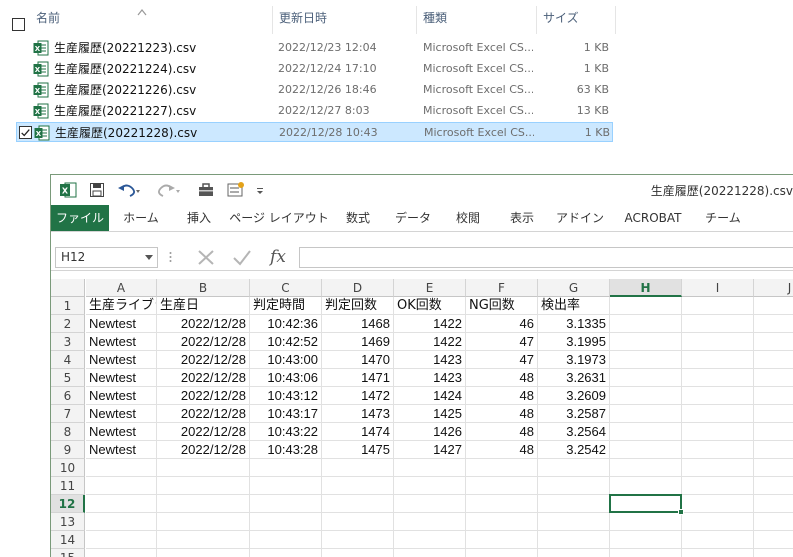  What do you see at coordinates (68, 432) in the screenshot?
I see `row-header: 8` at bounding box center [68, 432].